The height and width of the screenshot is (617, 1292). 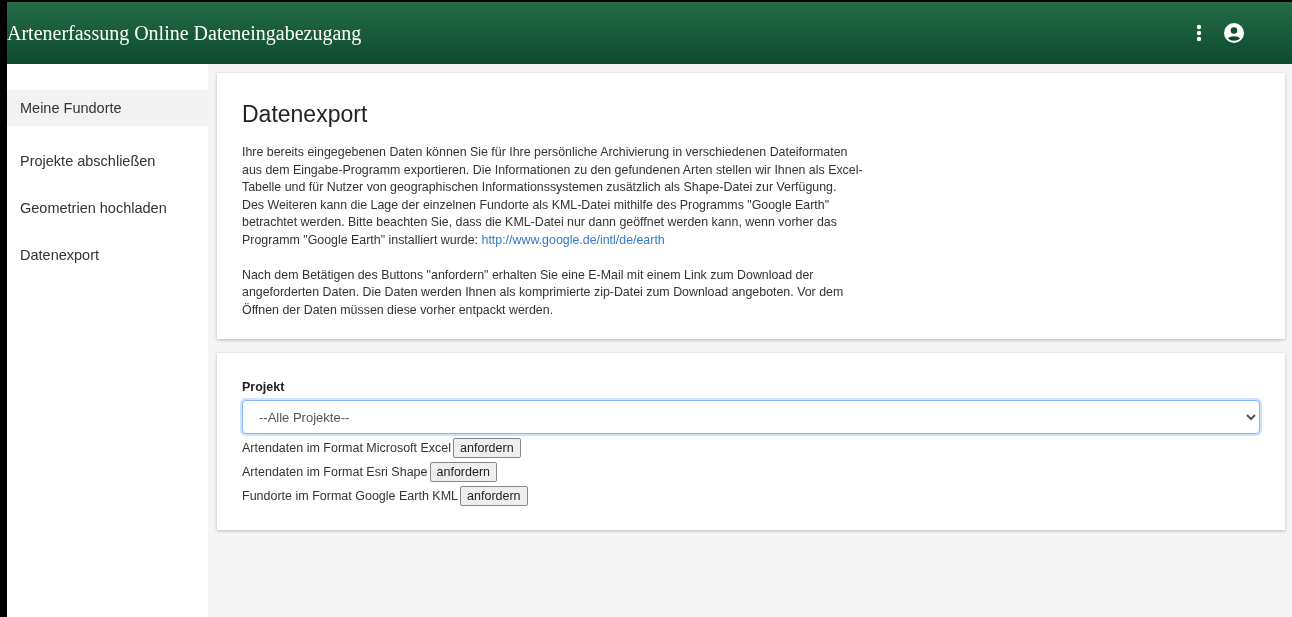 I want to click on earth-link: http://www.google.de/intl/de/earth, so click(x=573, y=239).